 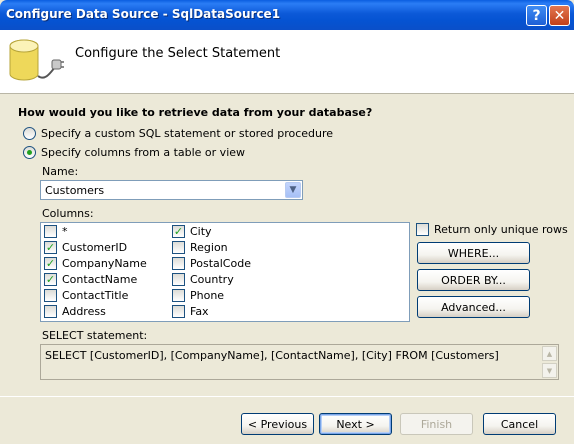 I want to click on unique-rows-checkbox: Return only unique rows, so click(x=492, y=229).